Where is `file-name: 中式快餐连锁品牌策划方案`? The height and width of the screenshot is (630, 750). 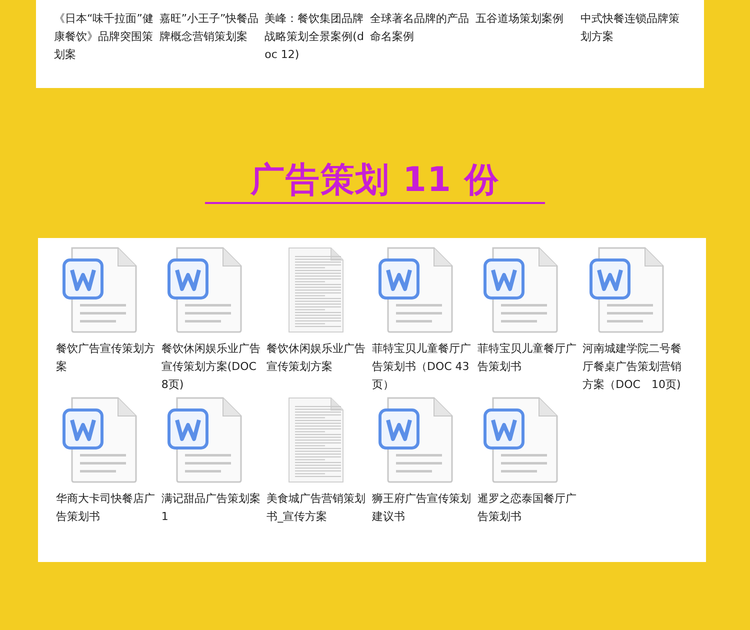 file-name: 中式快餐连锁品牌策划方案 is located at coordinates (630, 49).